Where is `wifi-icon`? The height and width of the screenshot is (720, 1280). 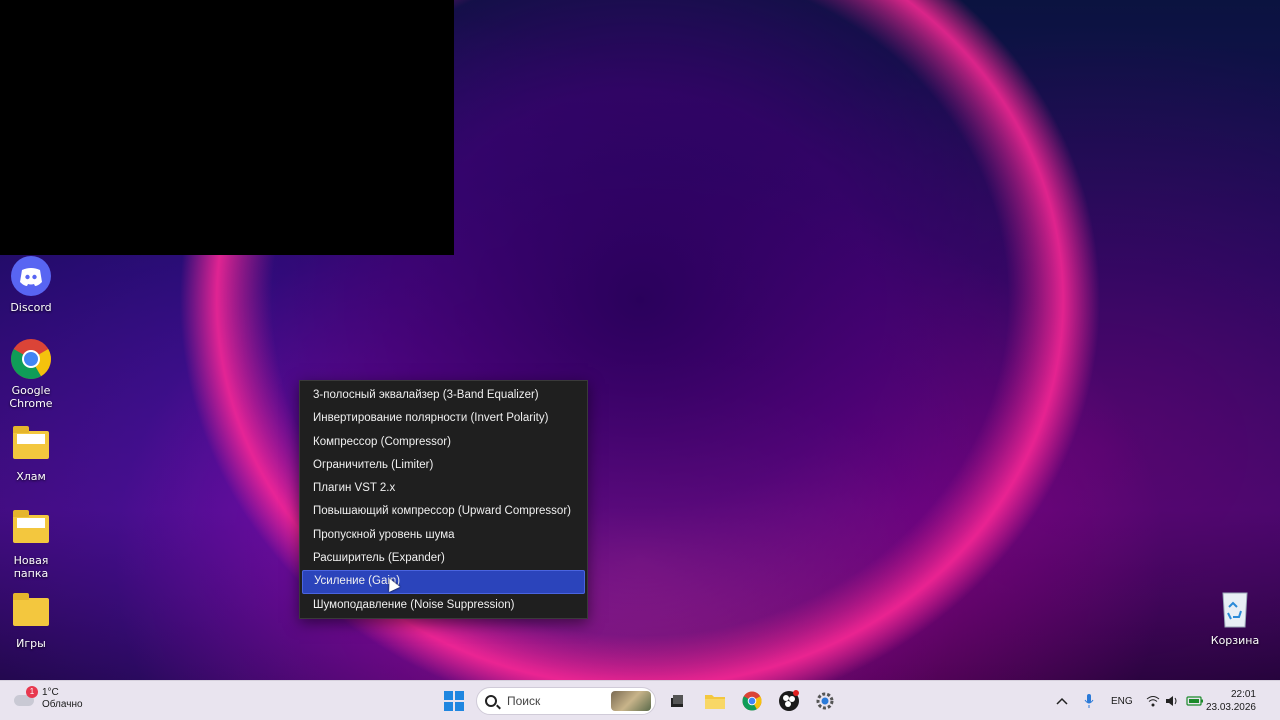
wifi-icon is located at coordinates (1153, 700).